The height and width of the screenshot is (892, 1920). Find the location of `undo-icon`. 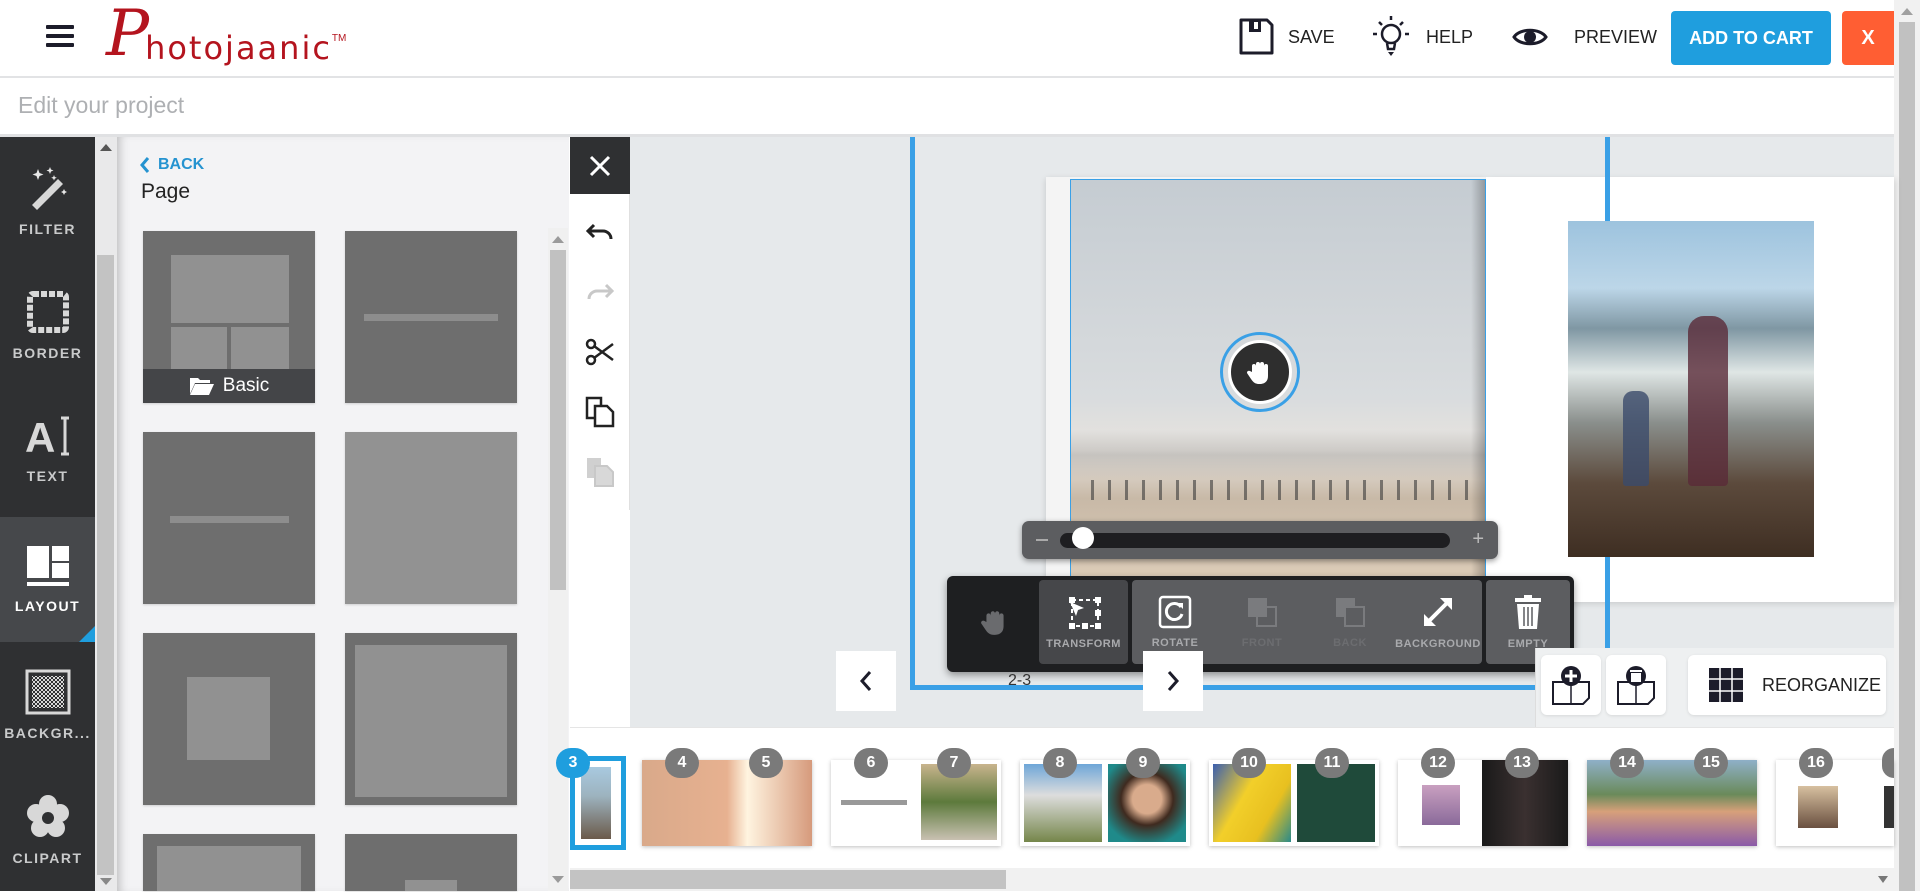

undo-icon is located at coordinates (599, 231).